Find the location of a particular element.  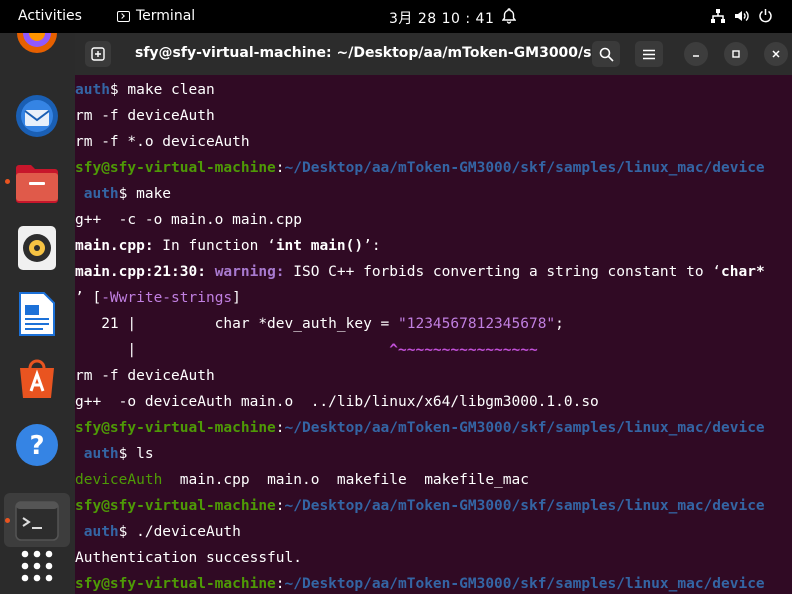

terminal-line: auth$ make clean is located at coordinates (145, 90).